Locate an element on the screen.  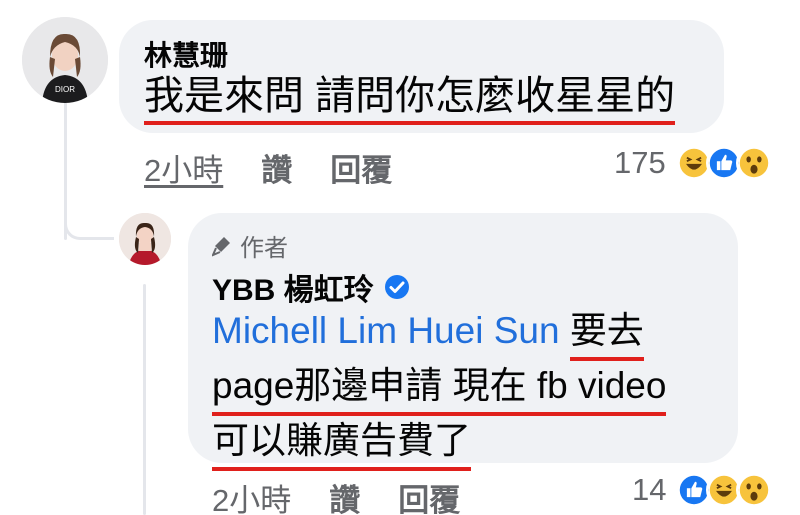
comment-actions: 2小時 讚 回覆 is located at coordinates (268, 167).